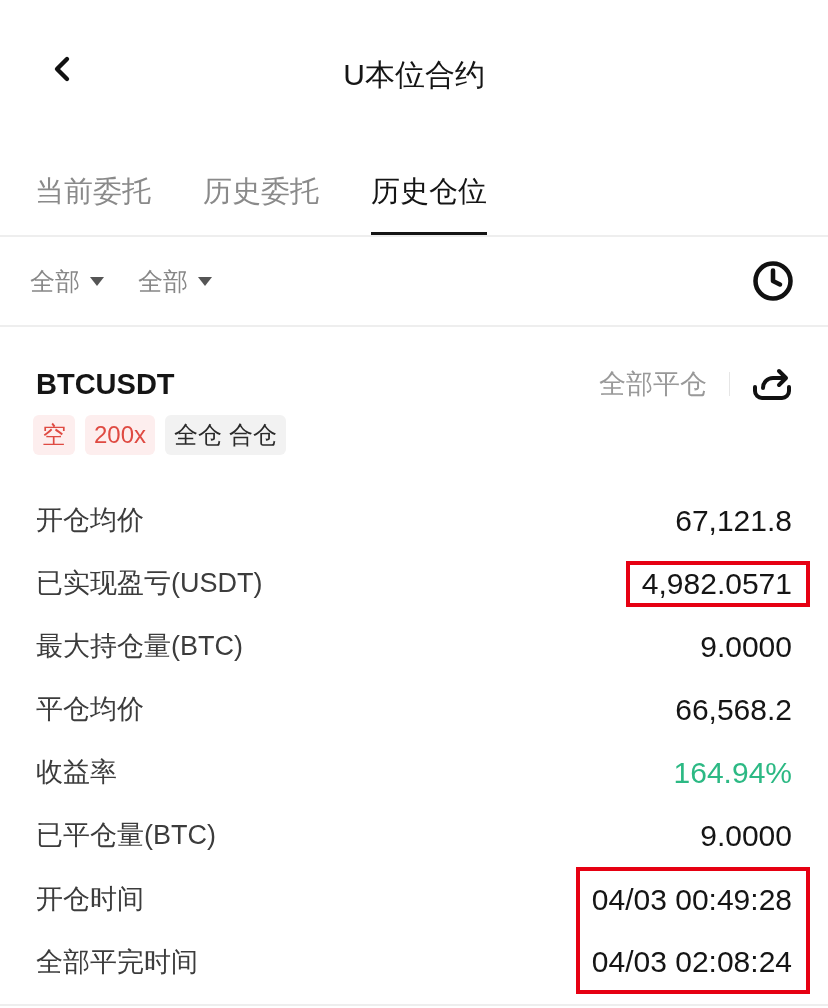  I want to click on share-icon, so click(772, 384).